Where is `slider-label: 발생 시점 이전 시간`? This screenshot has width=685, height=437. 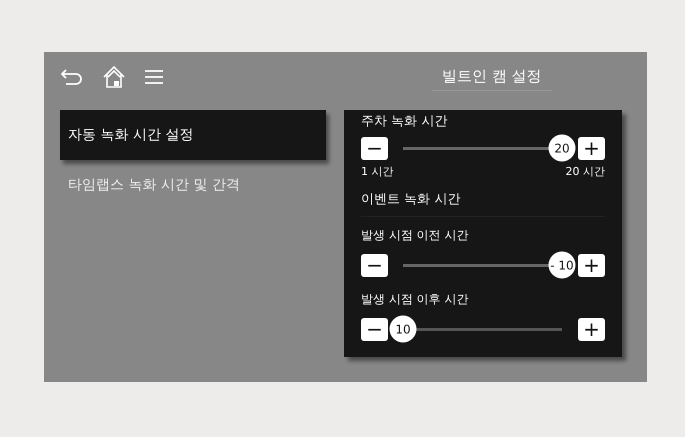
slider-label: 발생 시점 이전 시간 is located at coordinates (415, 235).